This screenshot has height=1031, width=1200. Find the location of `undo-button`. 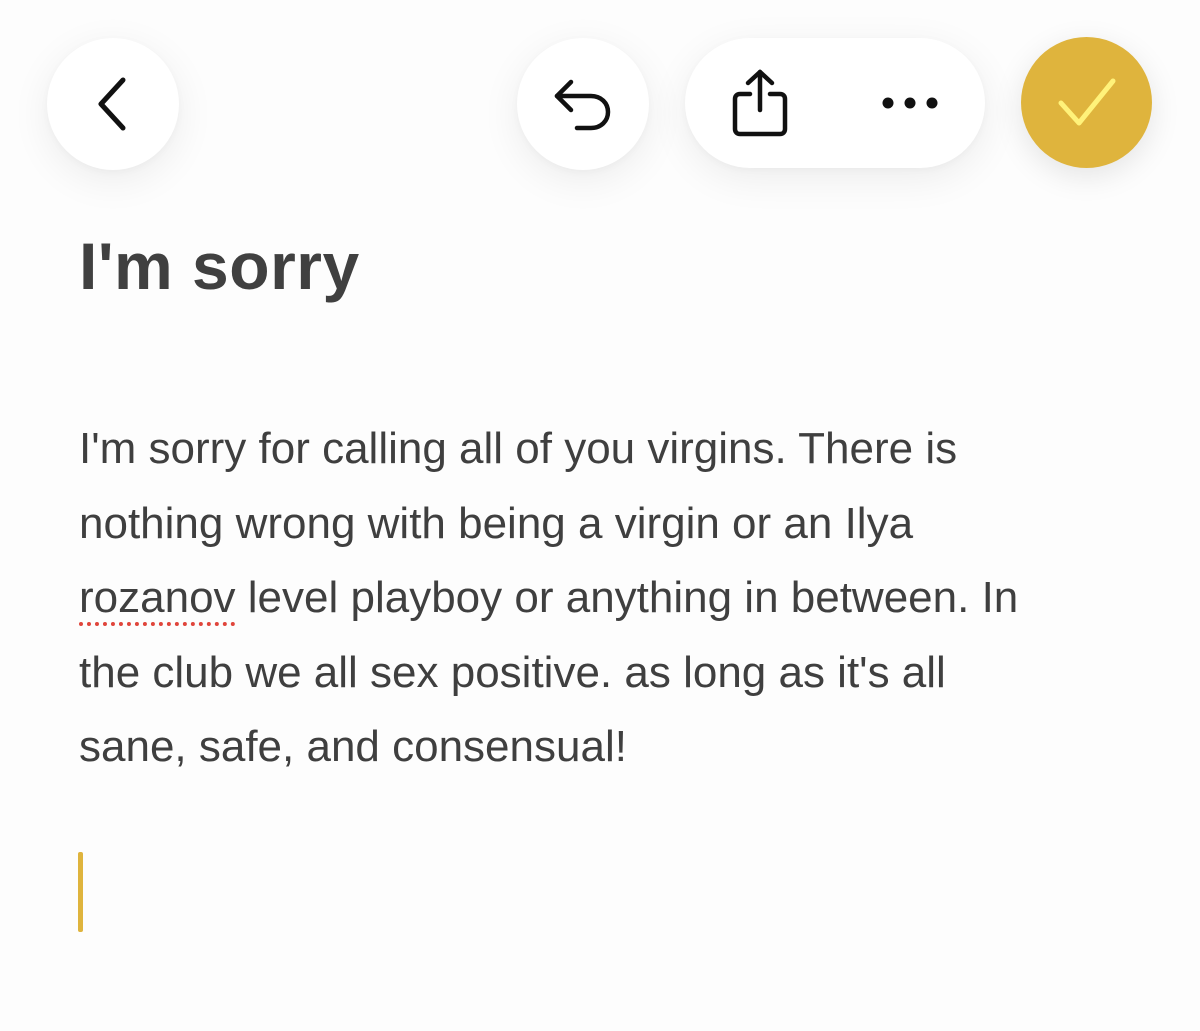

undo-button is located at coordinates (583, 104).